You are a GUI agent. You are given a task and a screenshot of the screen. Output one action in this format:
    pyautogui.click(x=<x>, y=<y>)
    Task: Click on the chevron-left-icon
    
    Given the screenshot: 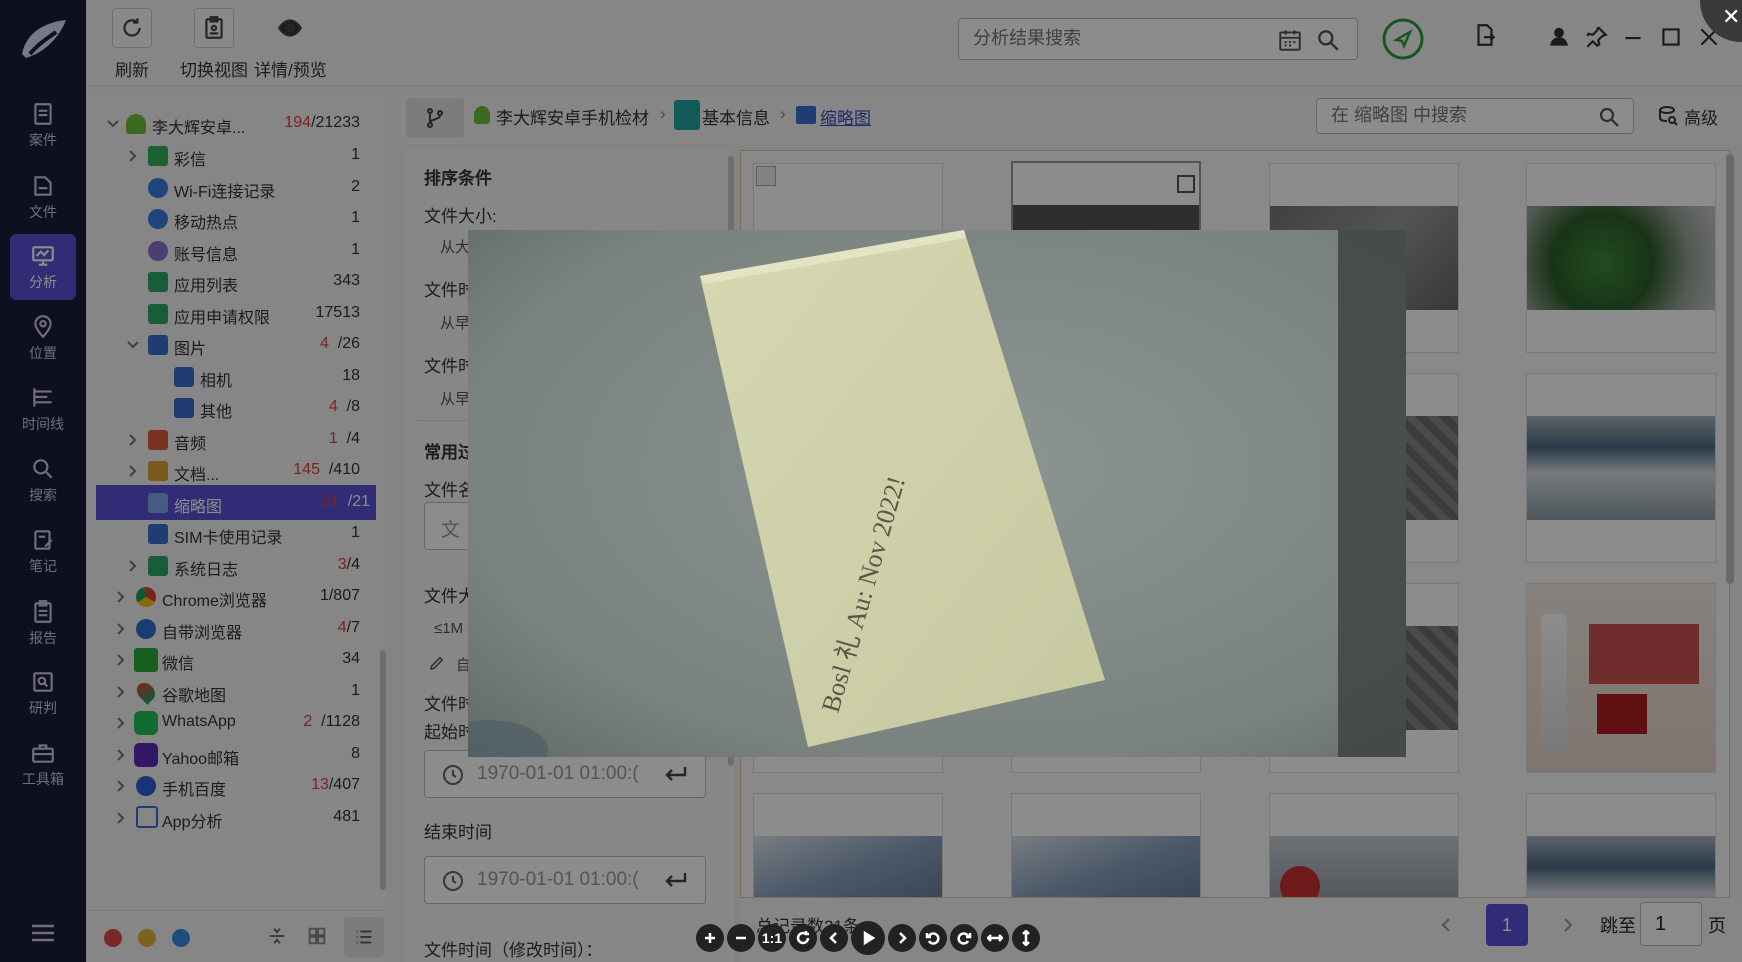 What is the action you would take?
    pyautogui.click(x=833, y=938)
    